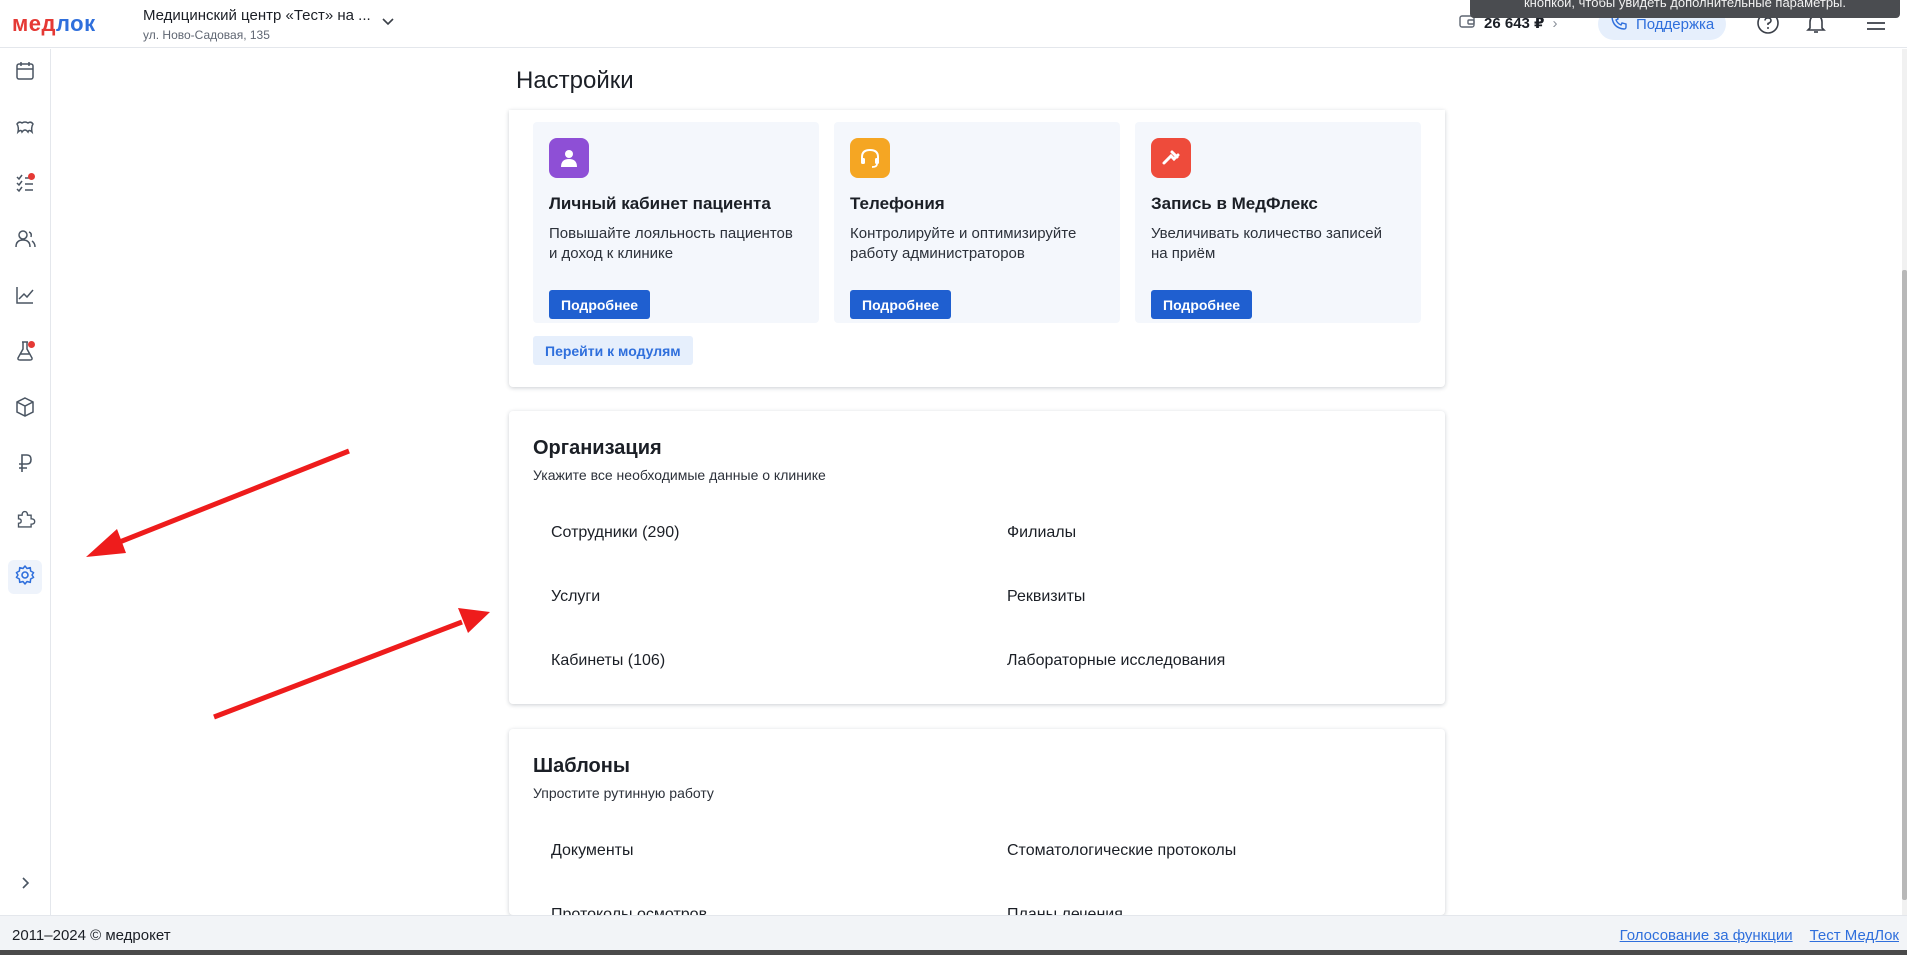  I want to click on go-to-modules-button: Перейти к модулям, so click(613, 350).